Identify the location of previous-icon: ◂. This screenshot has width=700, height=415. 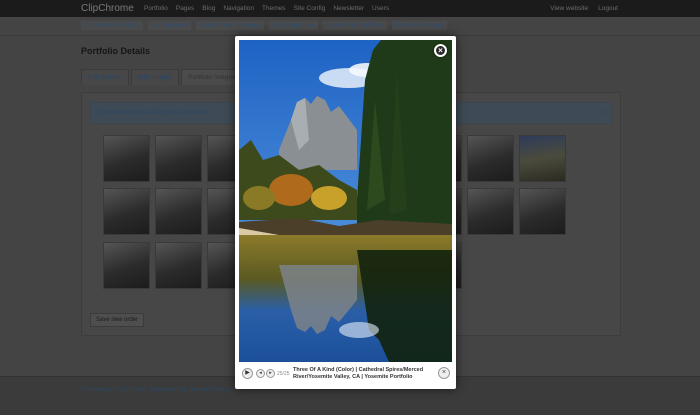
(260, 373).